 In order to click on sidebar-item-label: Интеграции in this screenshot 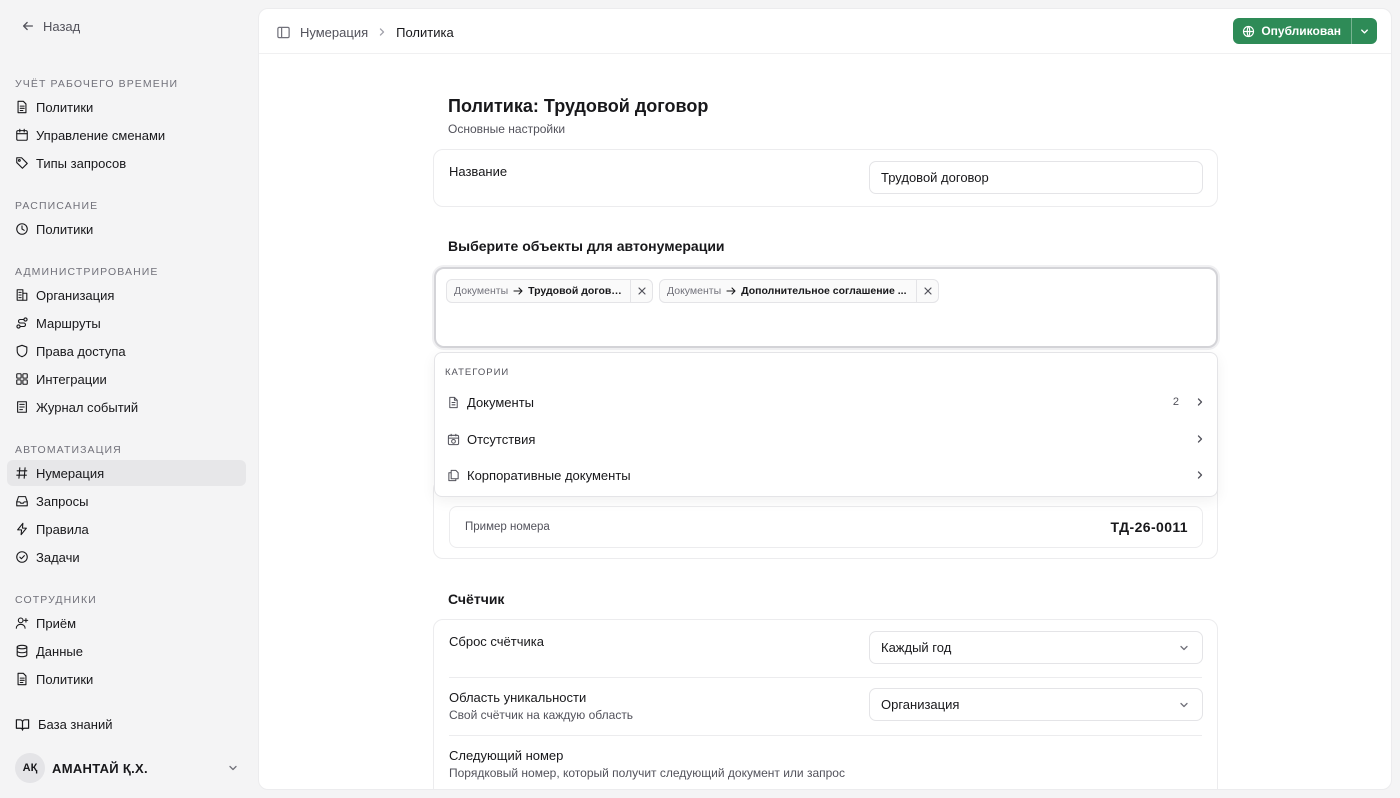, I will do `click(71, 379)`.